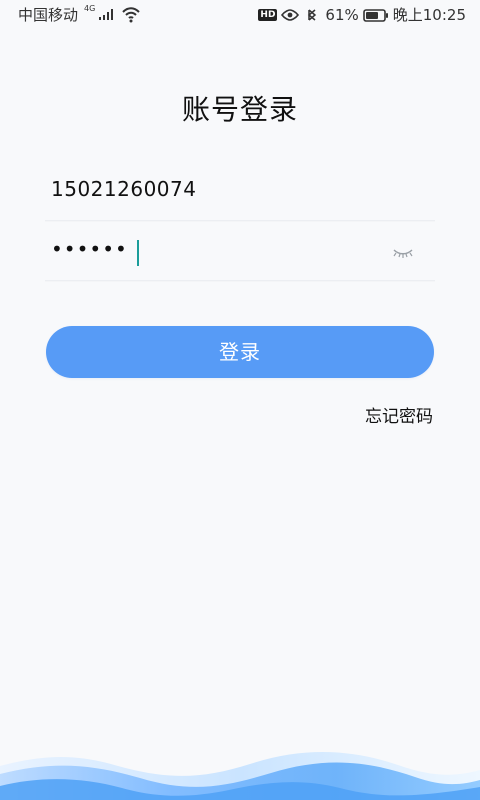 The image size is (480, 800). What do you see at coordinates (429, 15) in the screenshot?
I see `clock: 晚上10:25` at bounding box center [429, 15].